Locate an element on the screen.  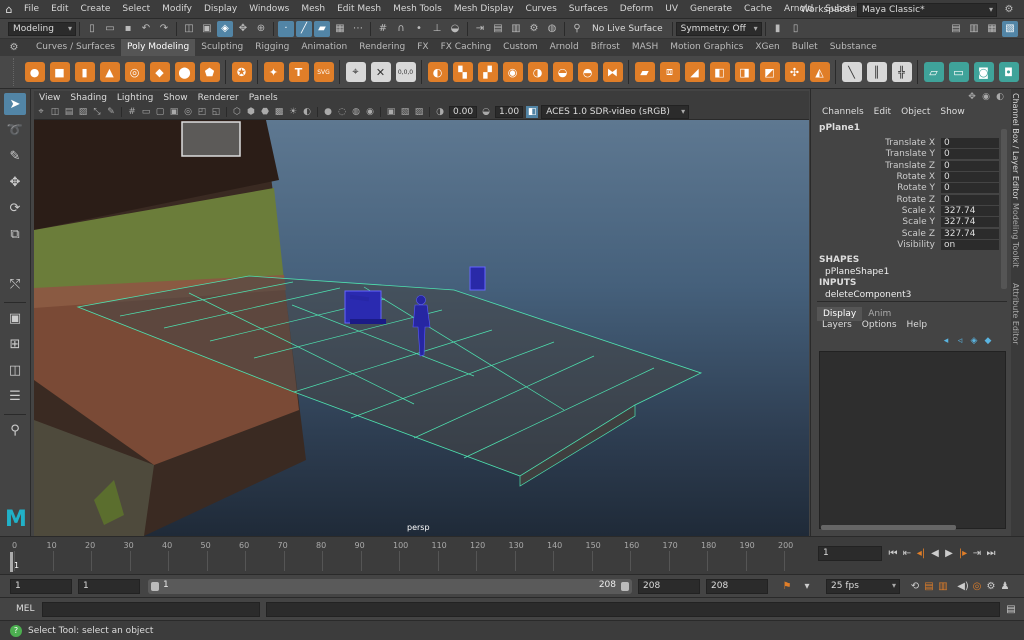
menu-cache: Cache is located at coordinates (758, 9).